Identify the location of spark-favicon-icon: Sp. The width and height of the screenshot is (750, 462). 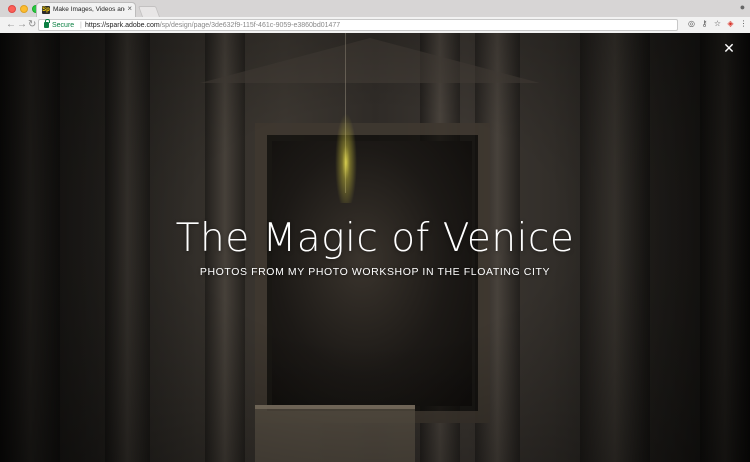
(46, 10).